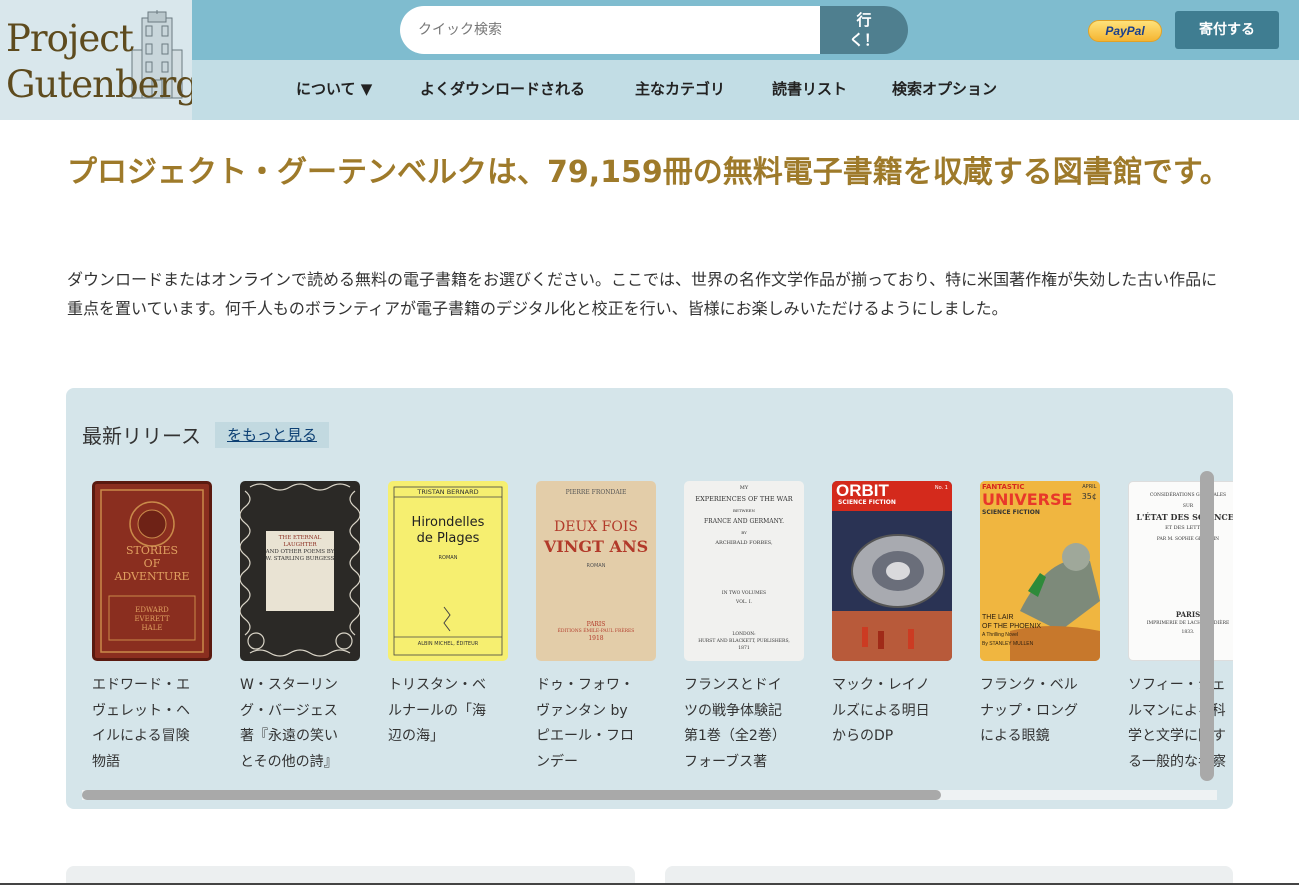 Image resolution: width=1299 pixels, height=885 pixels. I want to click on cover-1-text-1: STORIES, so click(152, 550).